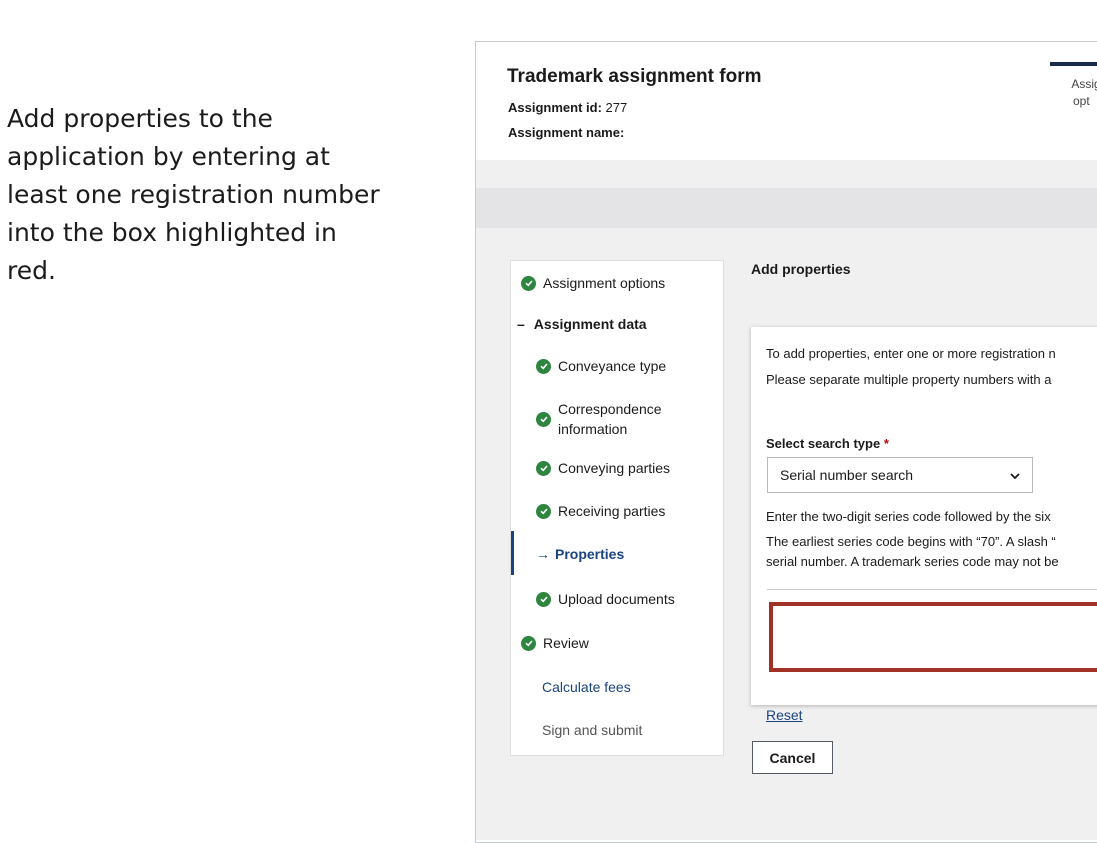 This screenshot has width=1097, height=843. What do you see at coordinates (614, 468) in the screenshot?
I see `nav-item-label: Conveying parties` at bounding box center [614, 468].